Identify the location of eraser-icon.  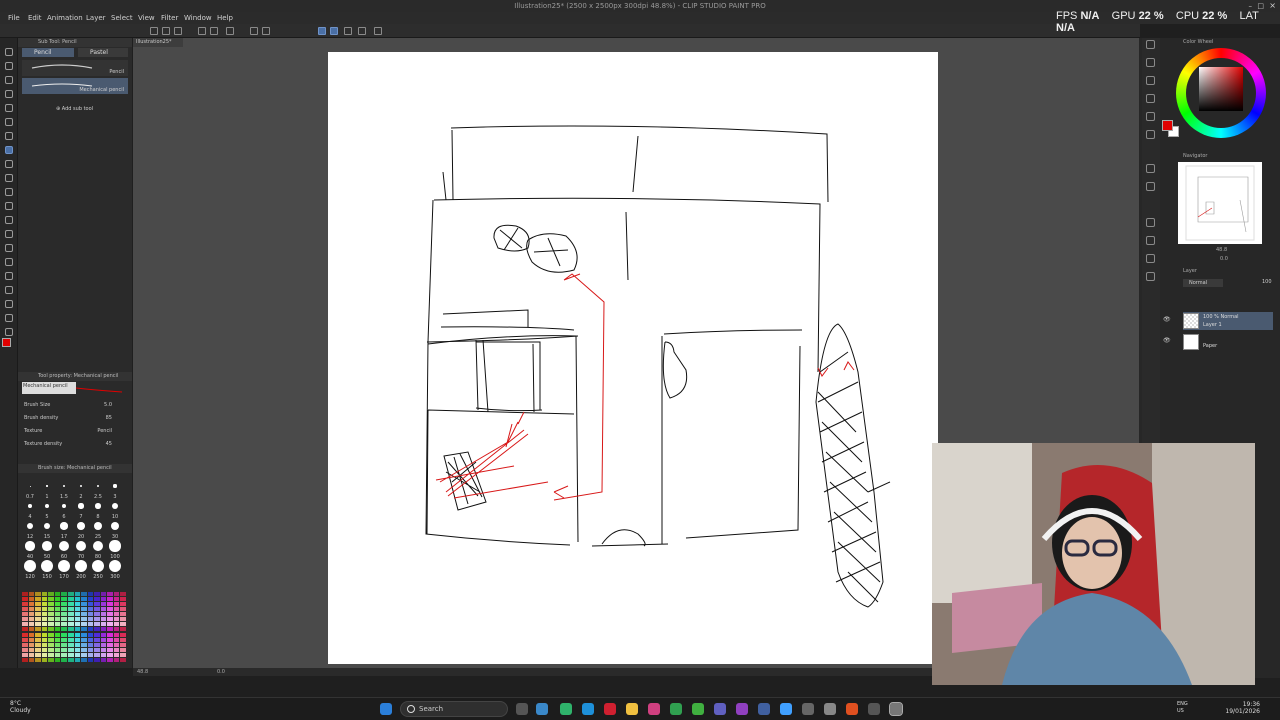
(9, 220).